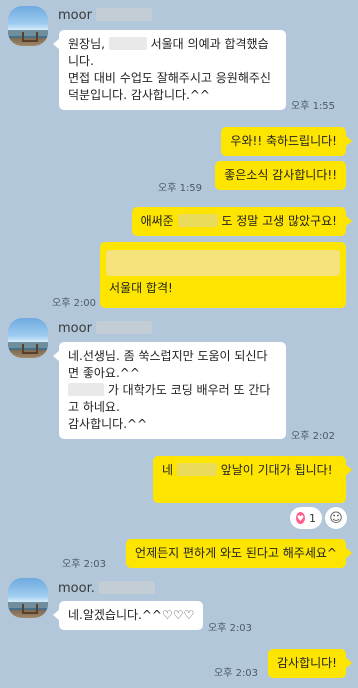  What do you see at coordinates (313, 106) in the screenshot?
I see `message-timestamp: 오후 1:55` at bounding box center [313, 106].